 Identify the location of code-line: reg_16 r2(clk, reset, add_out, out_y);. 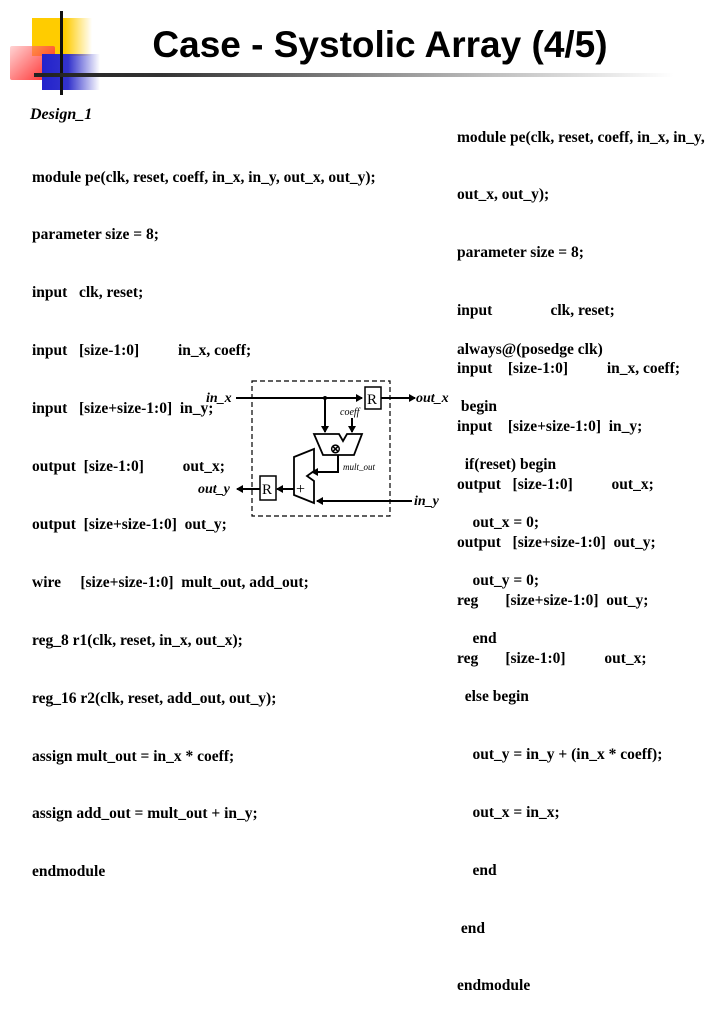
(154, 698).